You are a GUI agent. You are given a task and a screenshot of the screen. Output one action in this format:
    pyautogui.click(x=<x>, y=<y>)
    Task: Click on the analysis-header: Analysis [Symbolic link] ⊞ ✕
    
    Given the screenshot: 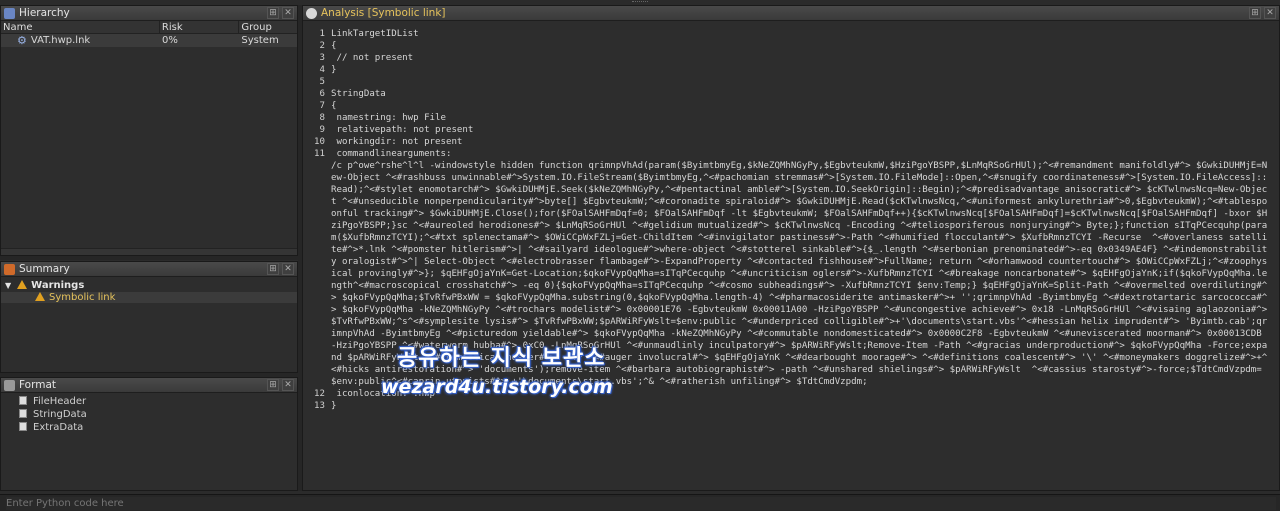 What is the action you would take?
    pyautogui.click(x=791, y=13)
    